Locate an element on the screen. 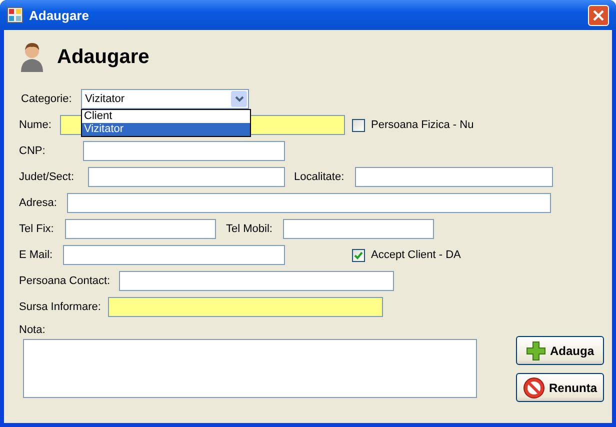  field-label: Nota: is located at coordinates (32, 330).